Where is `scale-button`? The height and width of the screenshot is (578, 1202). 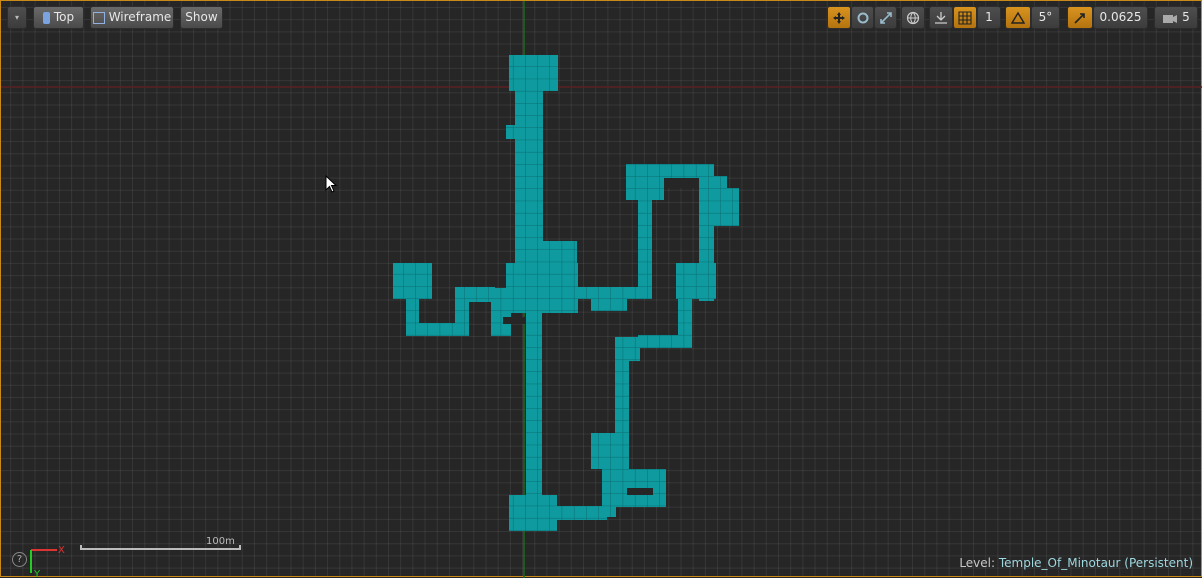
scale-button is located at coordinates (885, 17).